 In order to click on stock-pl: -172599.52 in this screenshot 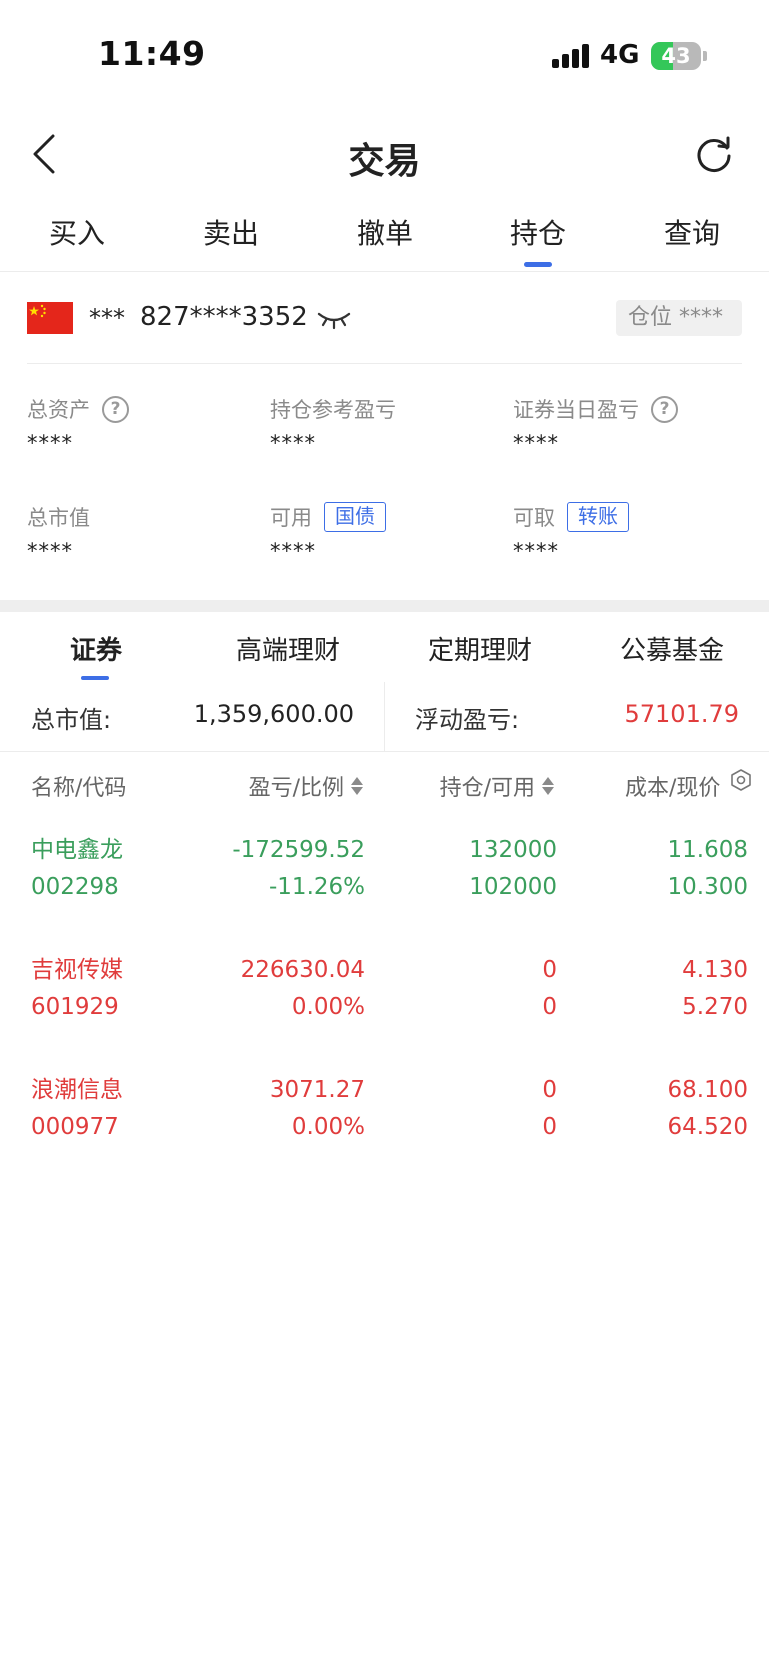, I will do `click(298, 850)`.